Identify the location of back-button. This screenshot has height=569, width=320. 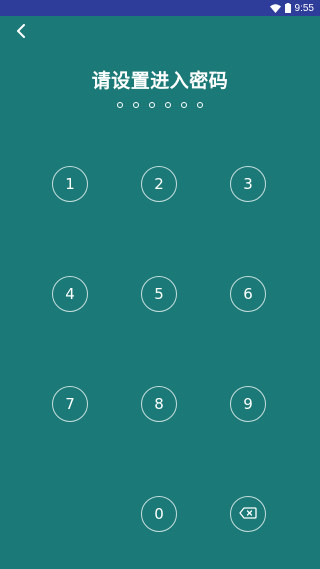
(21, 32).